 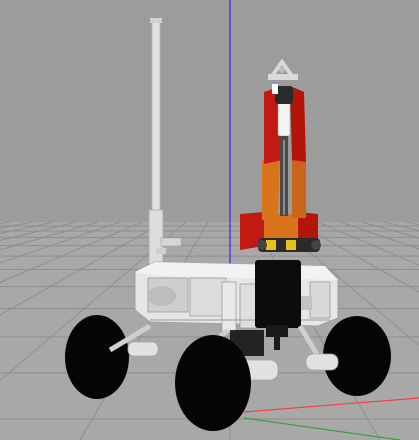 I want to click on robotic-arm, so click(x=280, y=168).